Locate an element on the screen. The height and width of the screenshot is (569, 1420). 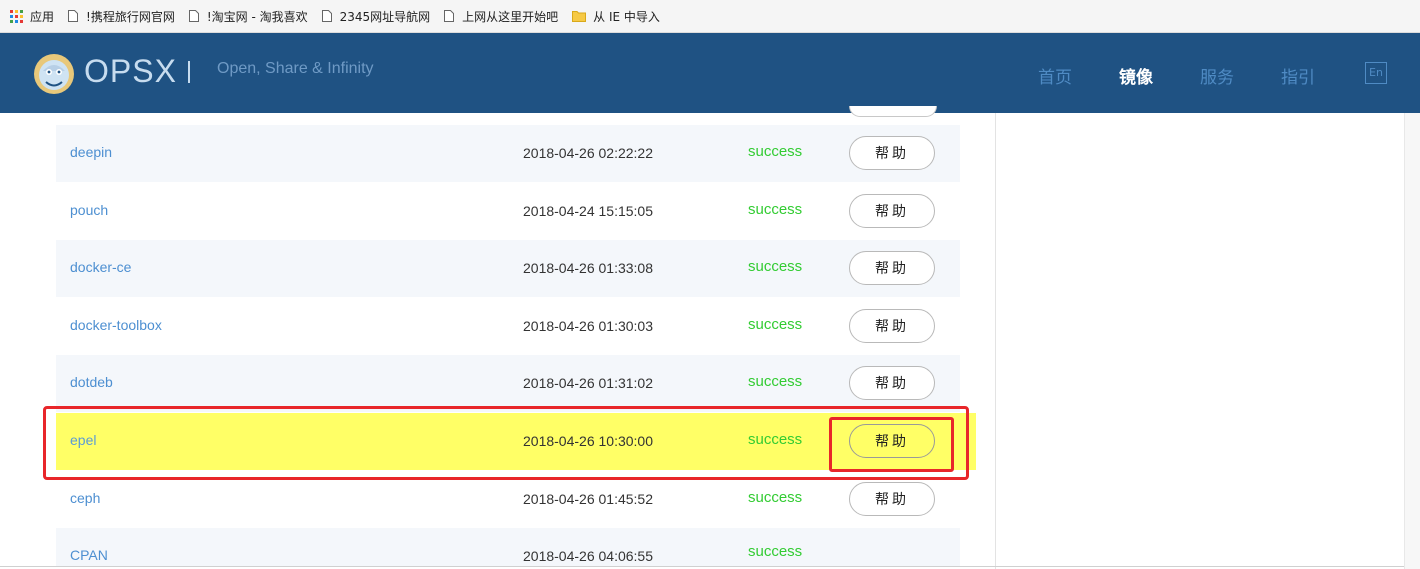
opsx-logo-icon is located at coordinates (54, 74).